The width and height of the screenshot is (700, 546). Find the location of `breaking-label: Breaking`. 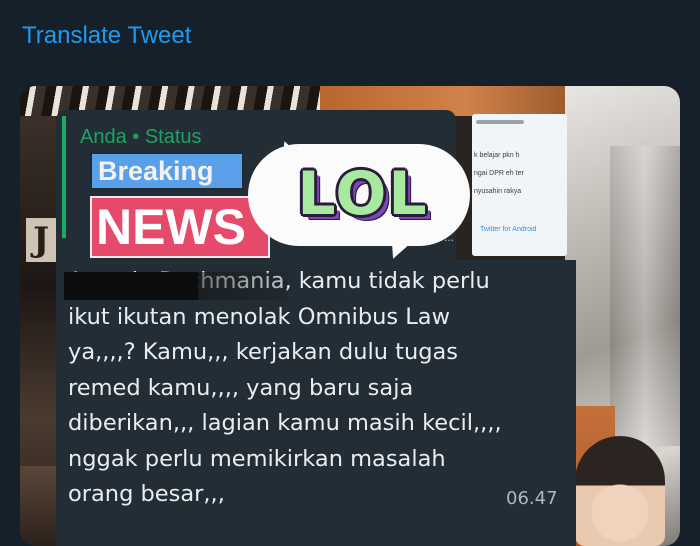

breaking-label: Breaking is located at coordinates (167, 171).